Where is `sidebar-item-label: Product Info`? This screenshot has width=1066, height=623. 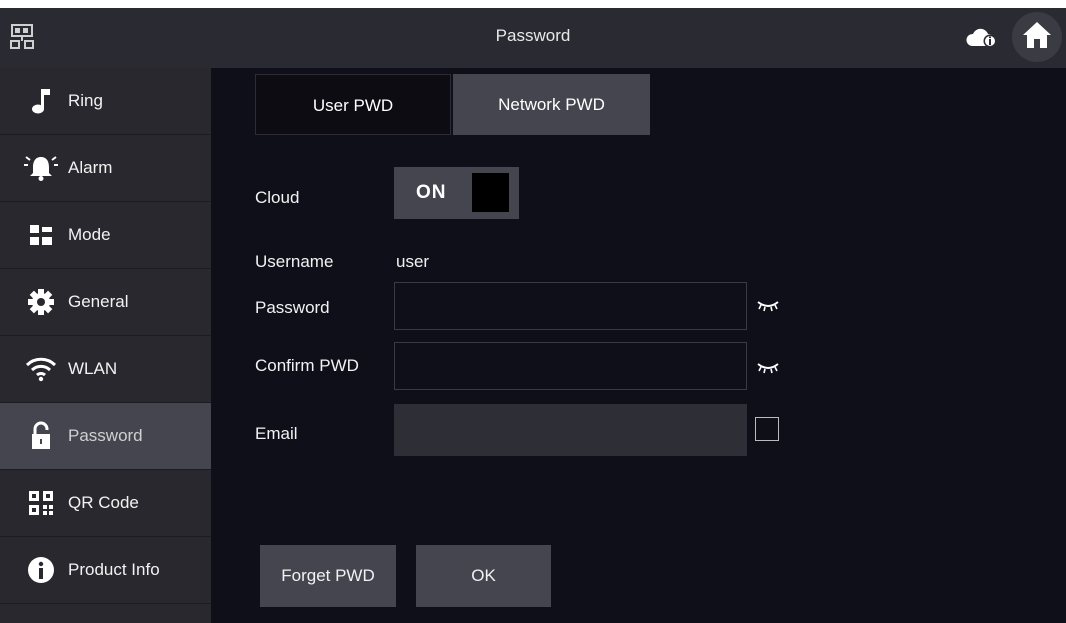
sidebar-item-label: Product Info is located at coordinates (114, 569).